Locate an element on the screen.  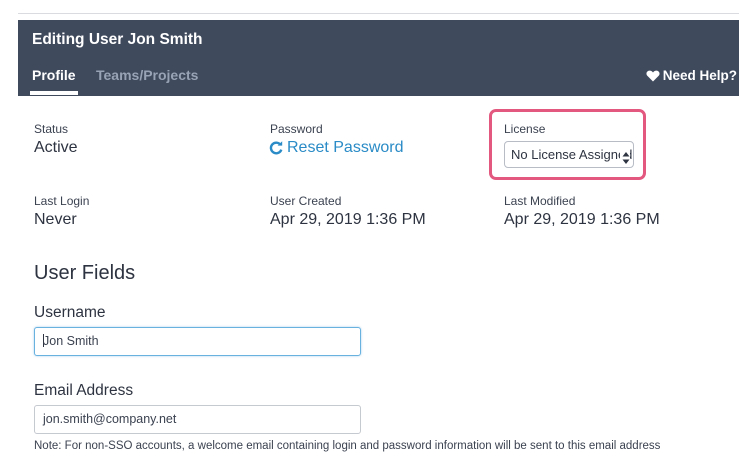
user-fields-heading: User Fields is located at coordinates (85, 273).